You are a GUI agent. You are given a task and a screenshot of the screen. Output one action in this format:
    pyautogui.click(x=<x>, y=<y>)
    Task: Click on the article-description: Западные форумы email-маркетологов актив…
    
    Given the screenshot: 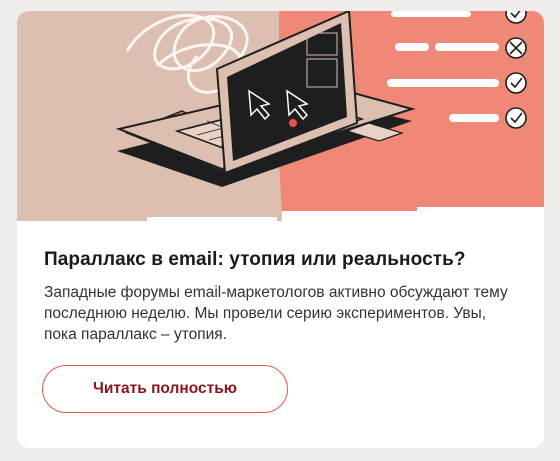 What is the action you would take?
    pyautogui.click(x=276, y=313)
    